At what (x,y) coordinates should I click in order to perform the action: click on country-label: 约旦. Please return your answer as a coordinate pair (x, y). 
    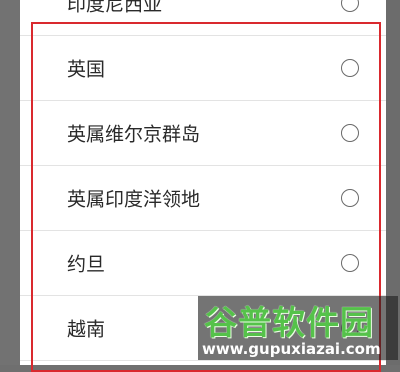
    Looking at the image, I should click on (86, 264).